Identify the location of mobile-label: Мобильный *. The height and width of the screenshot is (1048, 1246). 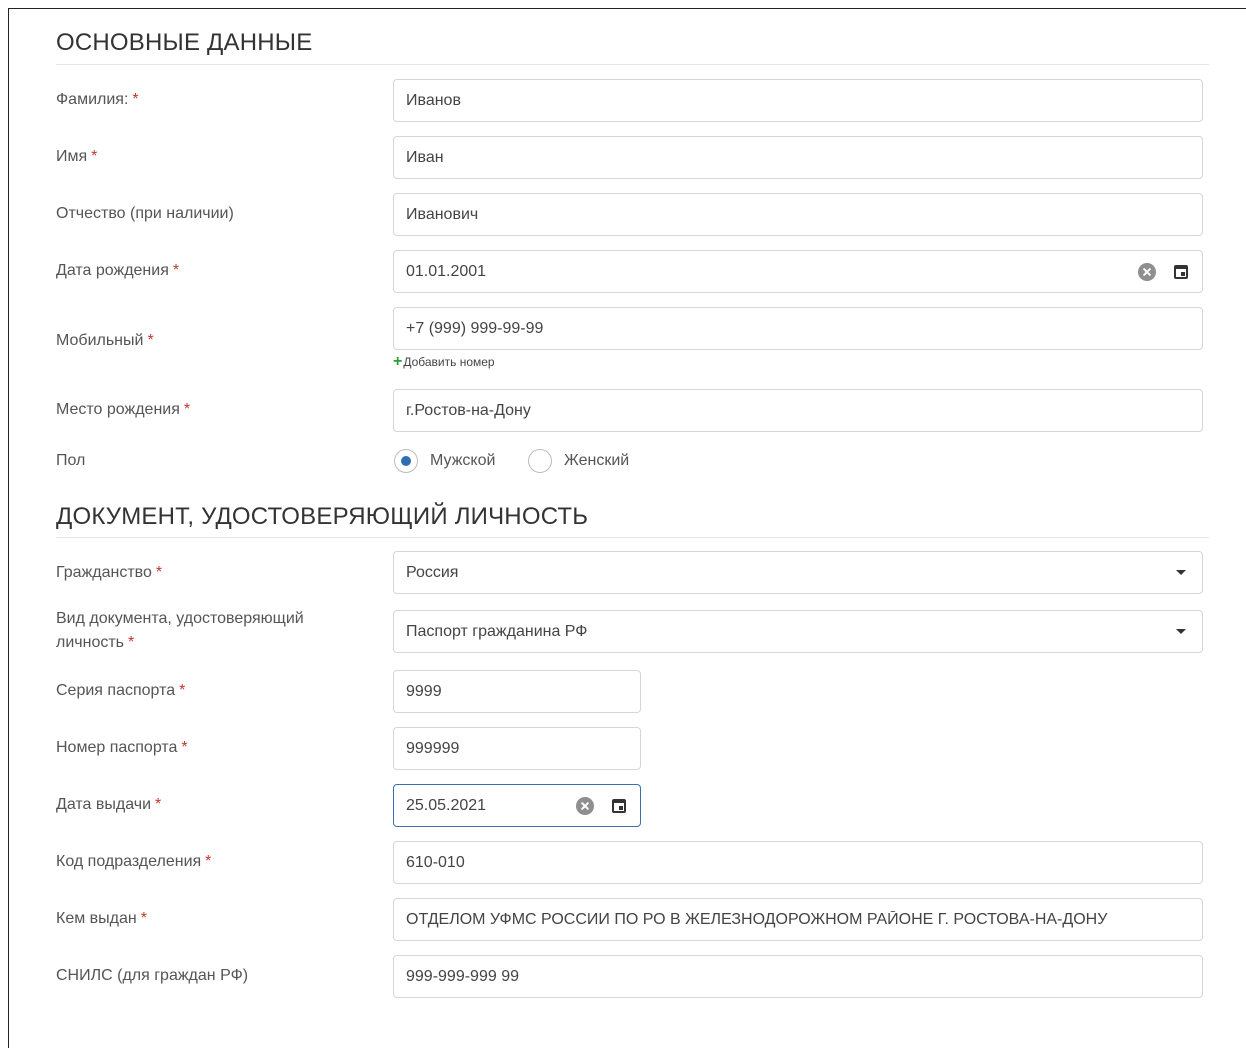
(105, 340).